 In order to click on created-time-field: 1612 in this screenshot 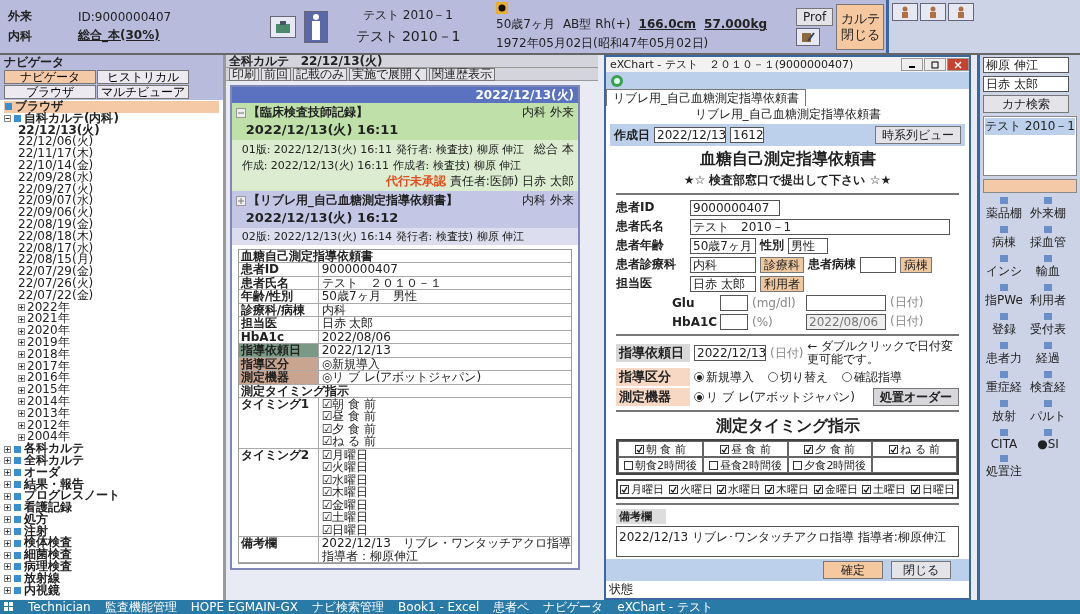, I will do `click(747, 135)`.